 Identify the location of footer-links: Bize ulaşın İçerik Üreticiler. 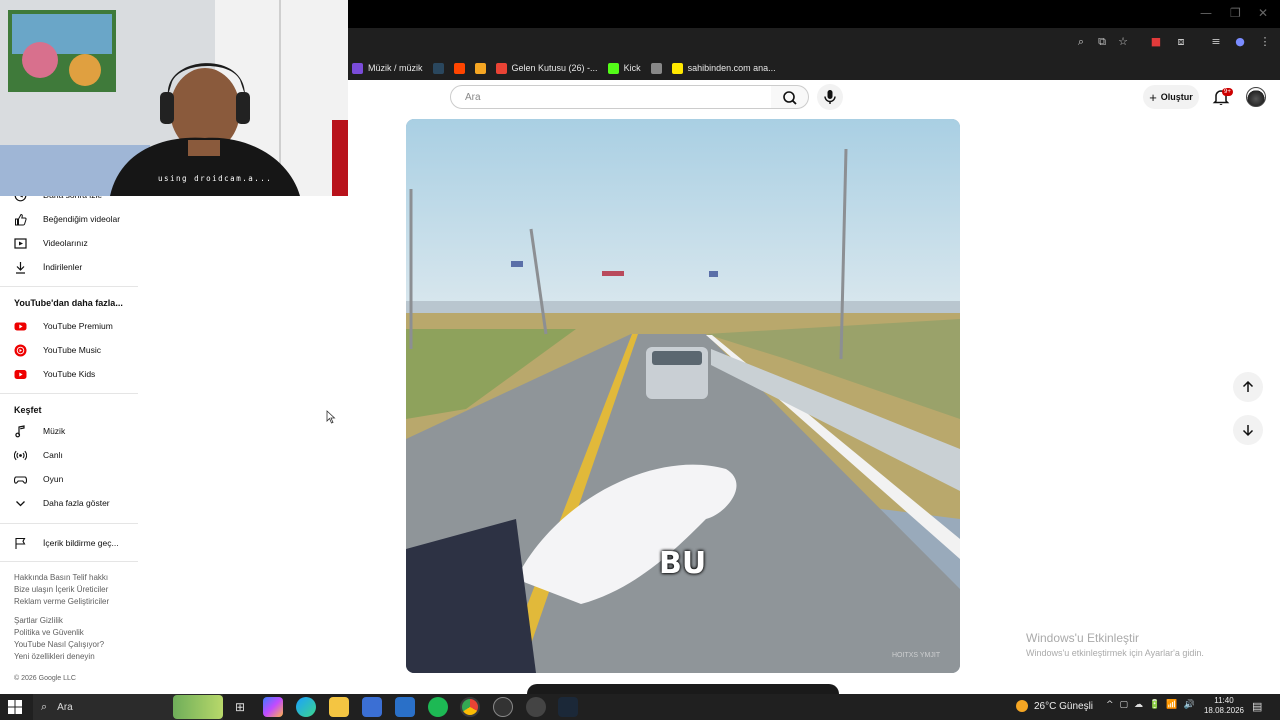
(61, 590).